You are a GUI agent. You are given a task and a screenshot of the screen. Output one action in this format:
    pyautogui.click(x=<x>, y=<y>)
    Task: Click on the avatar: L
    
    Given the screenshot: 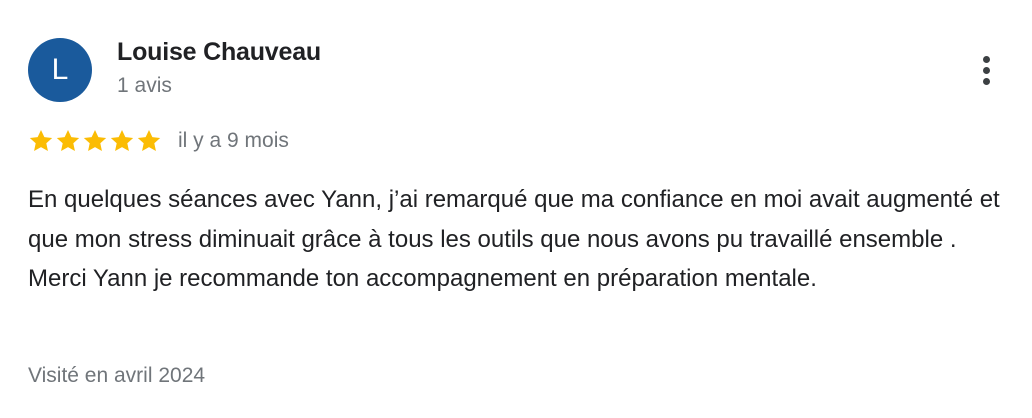 What is the action you would take?
    pyautogui.click(x=60, y=70)
    